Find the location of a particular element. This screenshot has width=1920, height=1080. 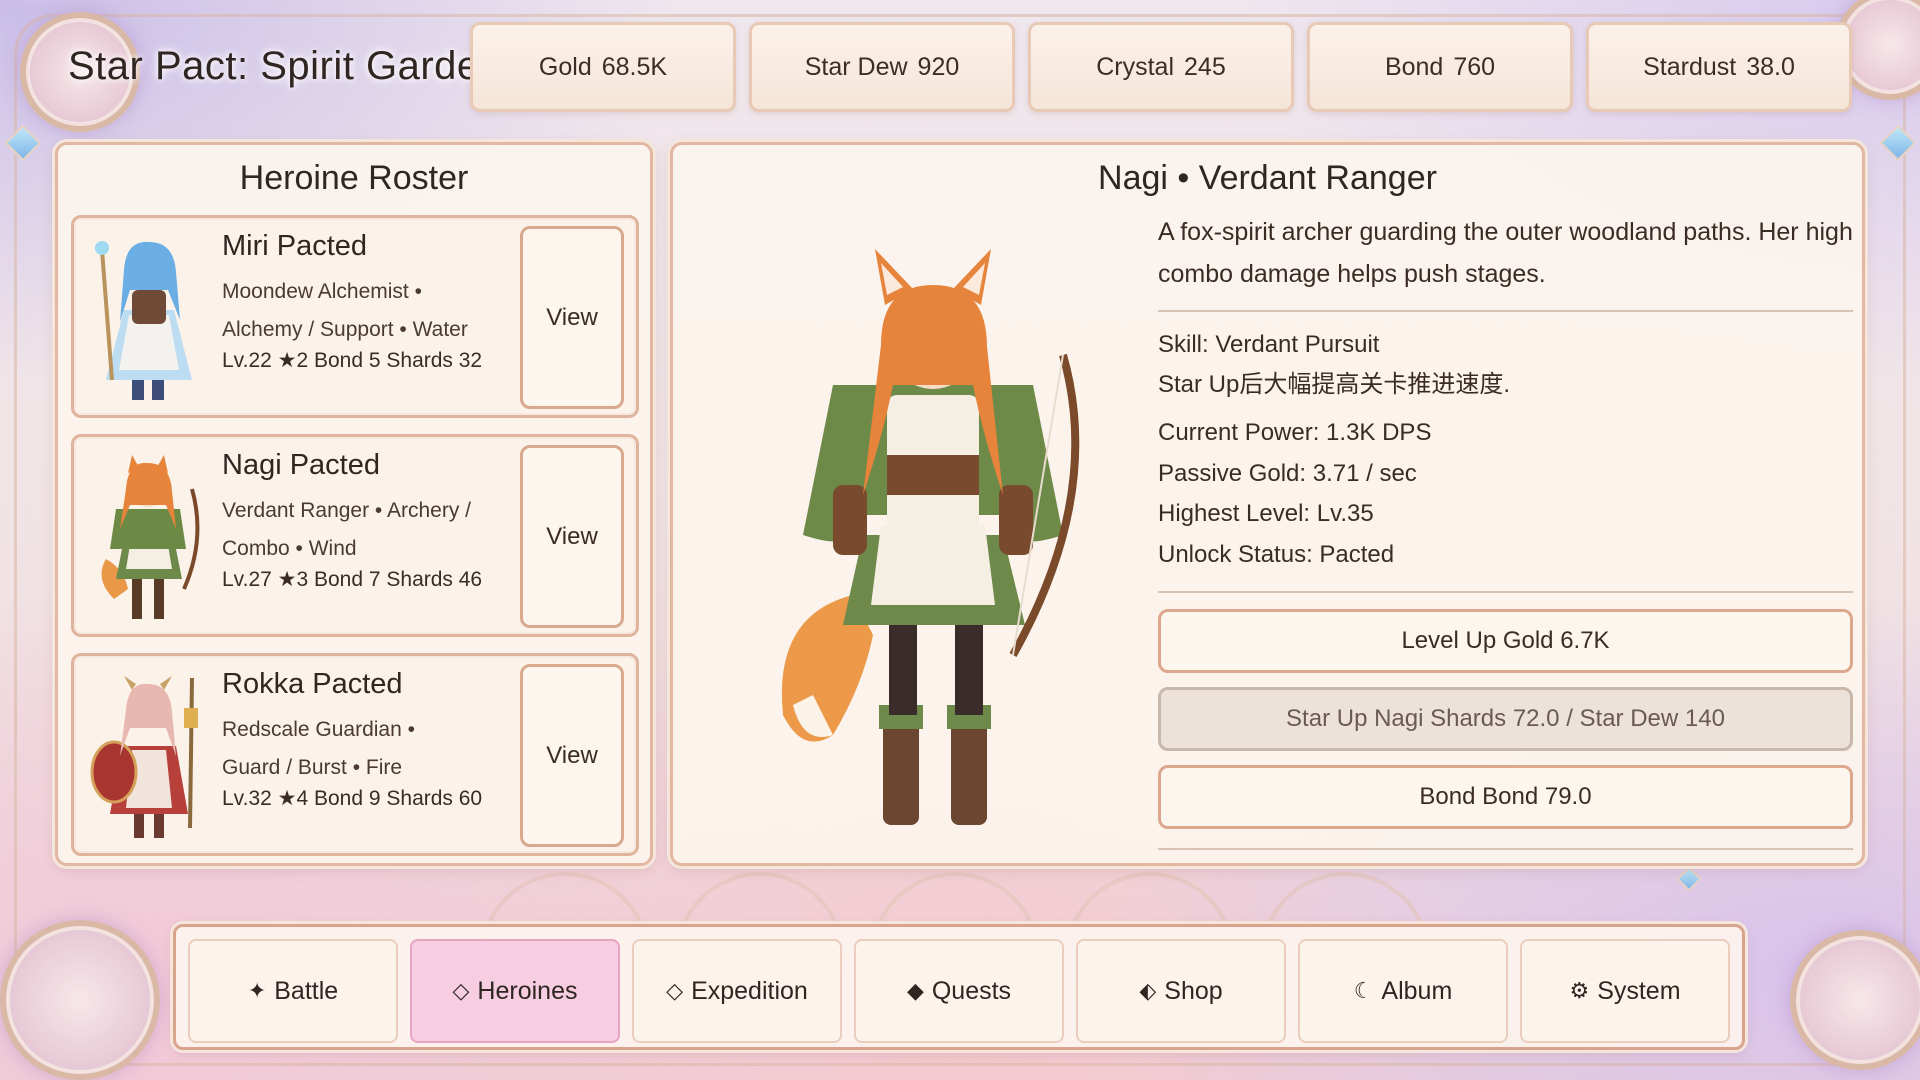

resource-label: Stardust is located at coordinates (1690, 66).